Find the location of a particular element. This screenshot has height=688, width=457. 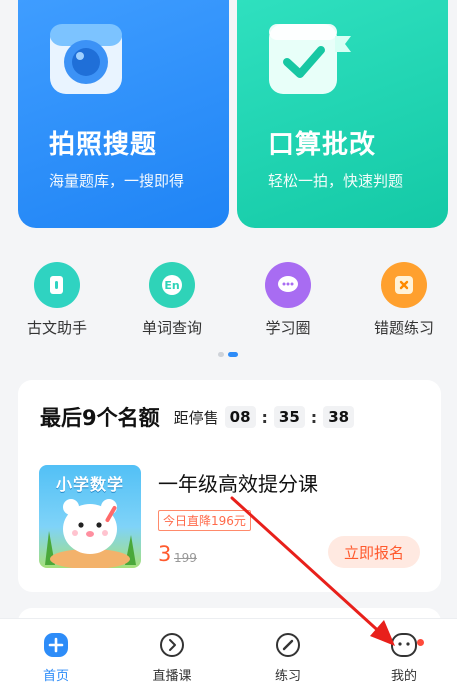

tab-practice: 练习 is located at coordinates (288, 657).